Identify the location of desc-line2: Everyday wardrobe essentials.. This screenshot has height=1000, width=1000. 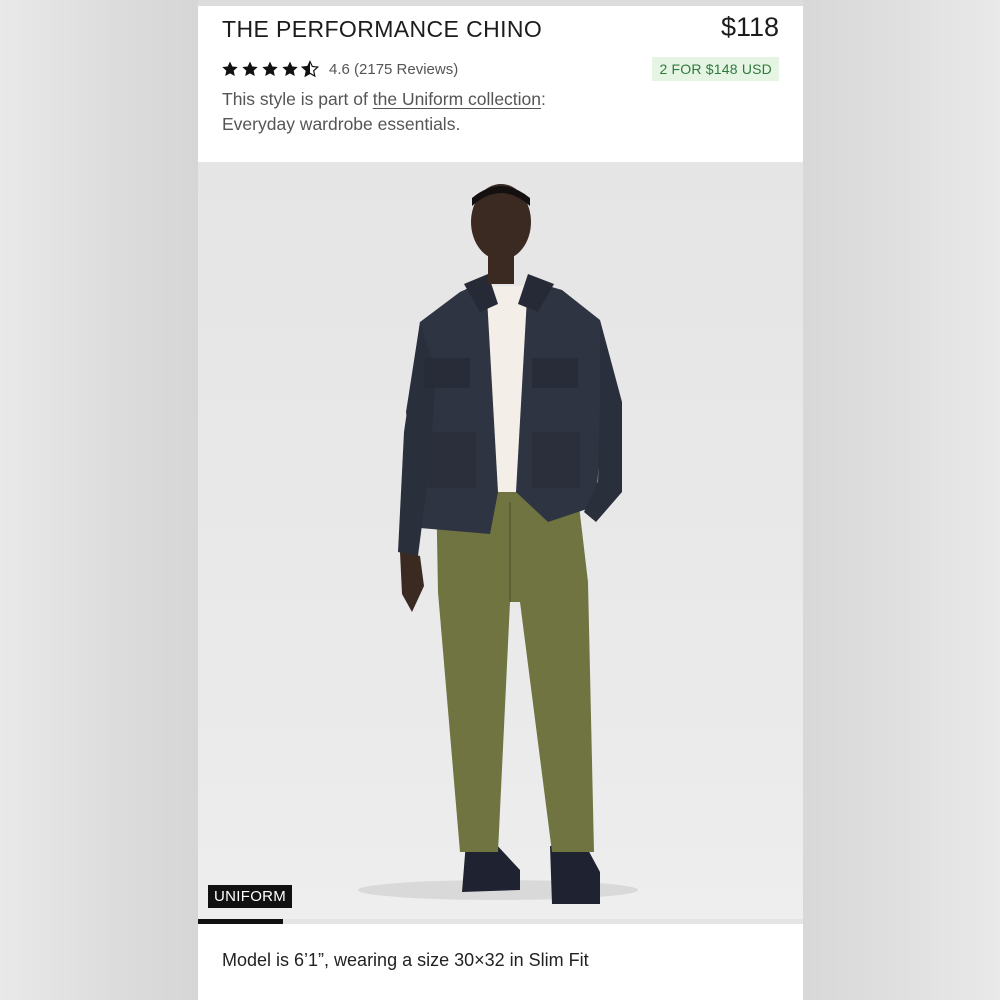
(341, 124).